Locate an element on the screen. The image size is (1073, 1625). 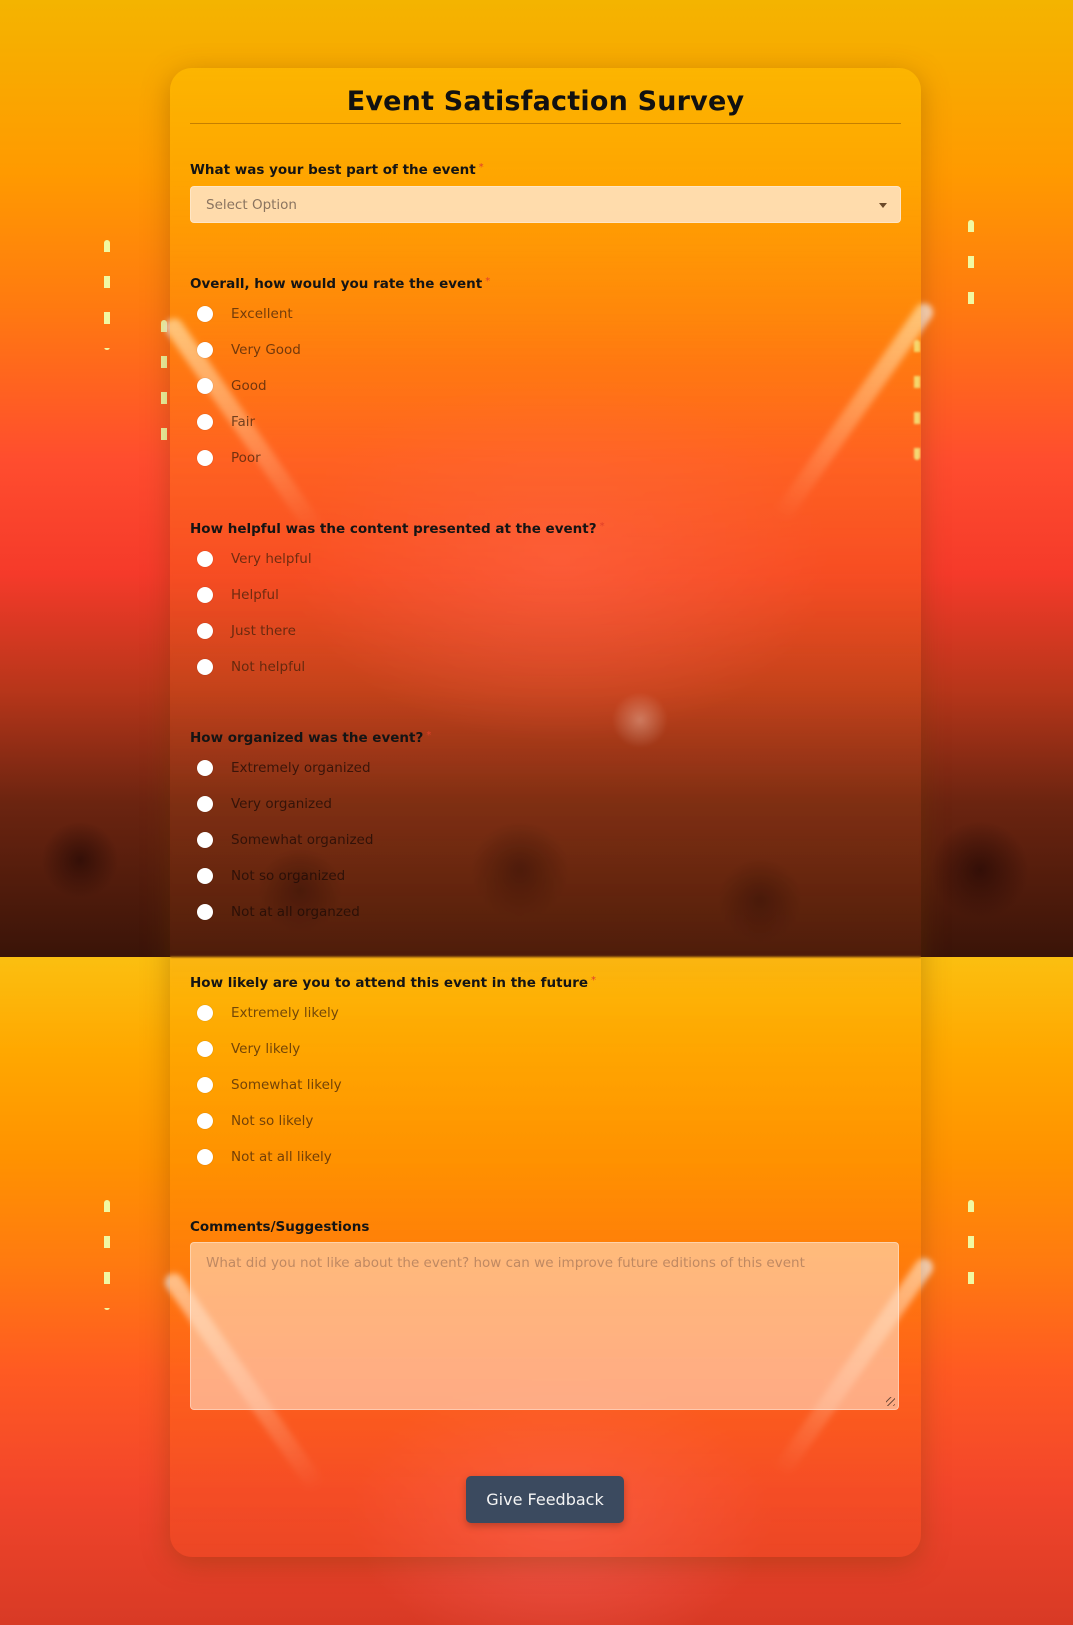
radio-label: Very Good is located at coordinates (266, 350).